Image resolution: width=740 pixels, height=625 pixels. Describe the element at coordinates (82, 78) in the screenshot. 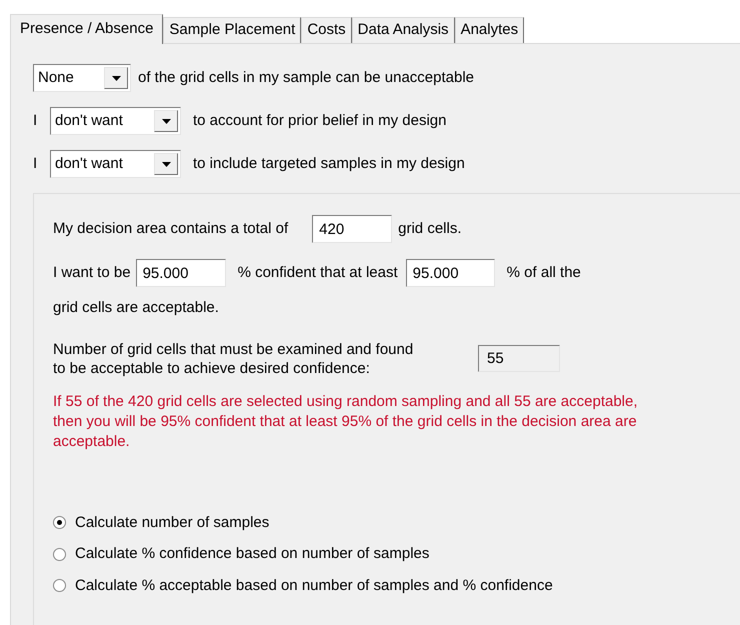

I see `dropdown: None` at that location.